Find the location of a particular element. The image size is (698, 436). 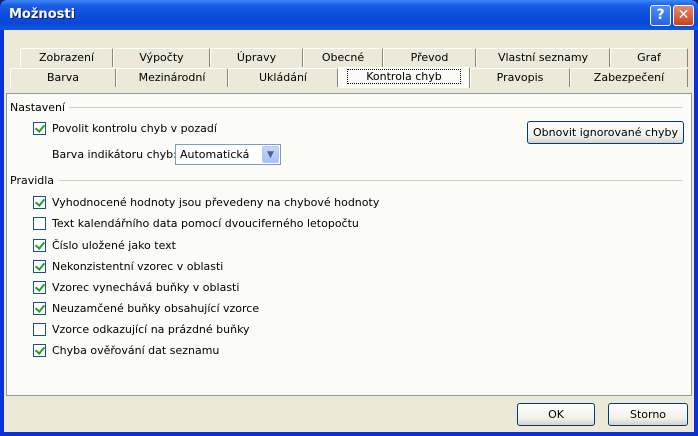

cancel-button: Storno is located at coordinates (648, 414).